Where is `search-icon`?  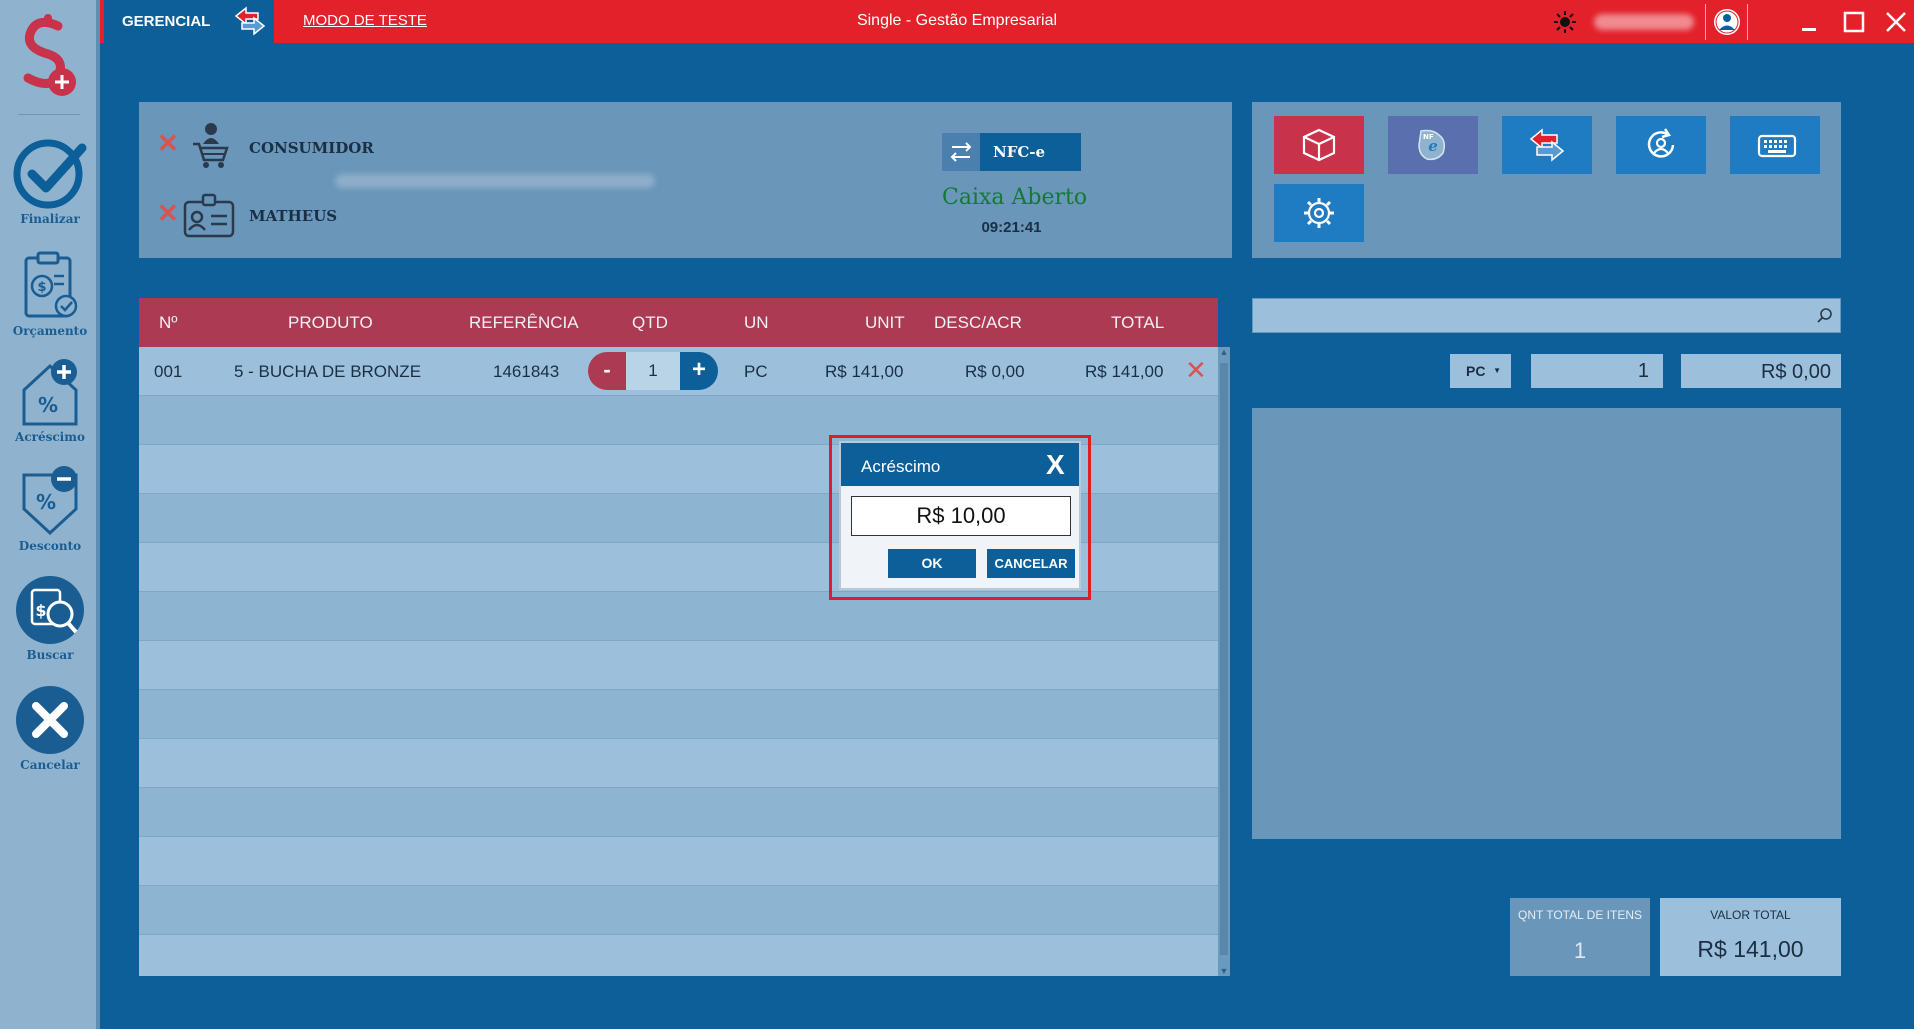
search-icon is located at coordinates (1825, 316).